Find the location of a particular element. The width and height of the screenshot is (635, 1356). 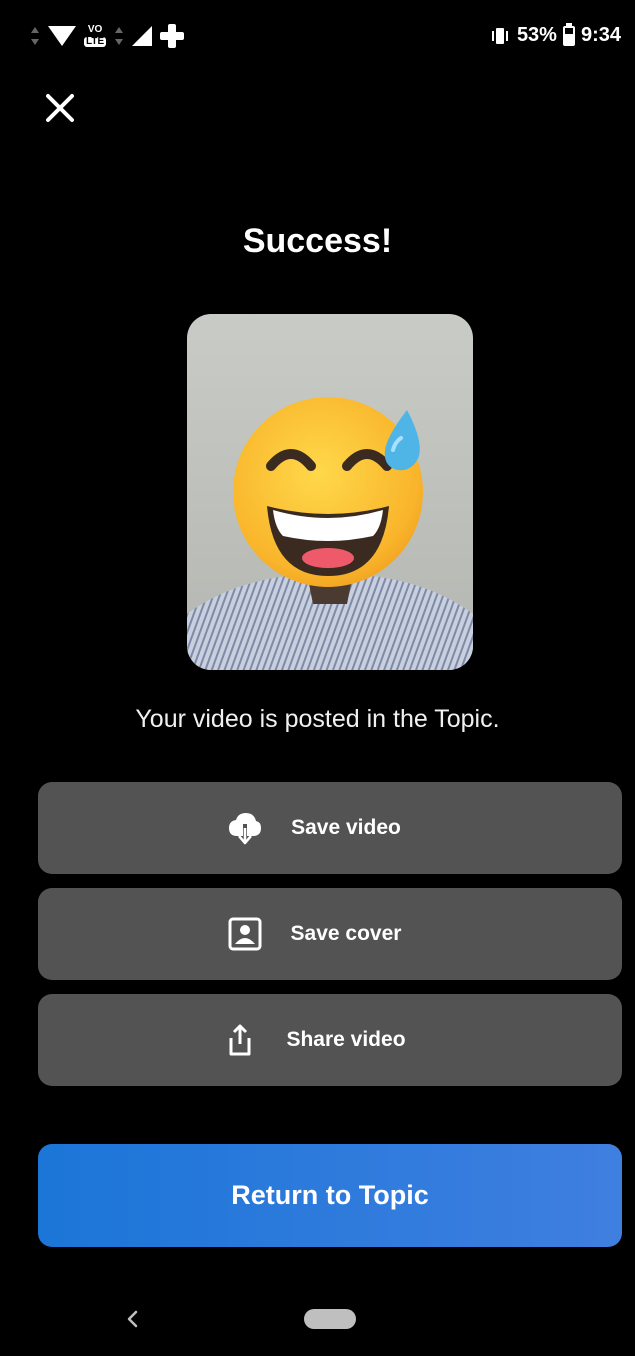

home-pill-button is located at coordinates (330, 1319).